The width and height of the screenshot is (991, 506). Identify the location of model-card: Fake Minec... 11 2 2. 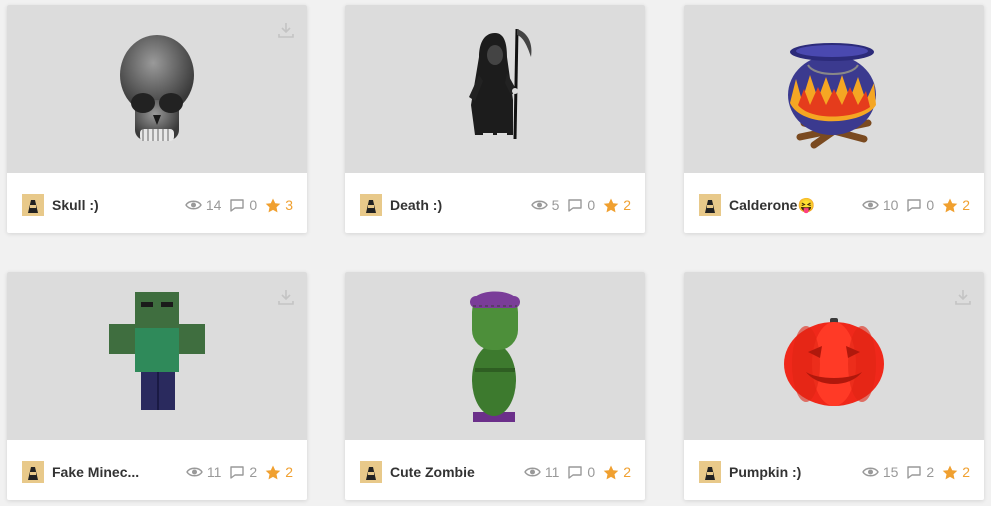
(157, 386).